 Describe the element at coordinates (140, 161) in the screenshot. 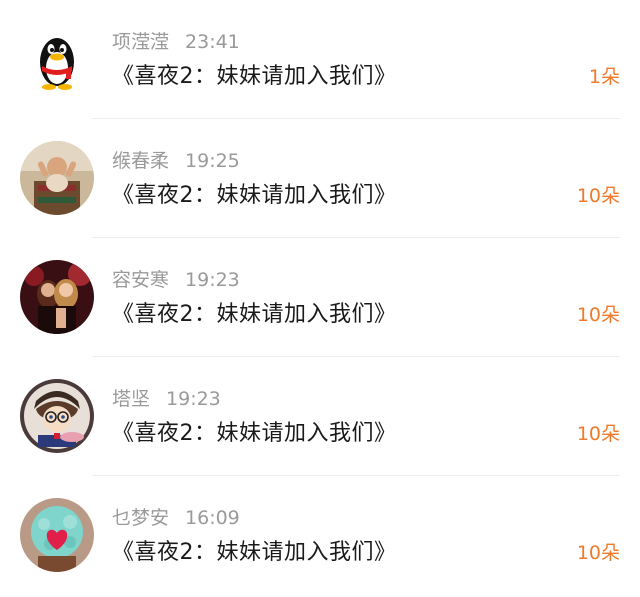

I see `sender-name: 缑春柔` at that location.